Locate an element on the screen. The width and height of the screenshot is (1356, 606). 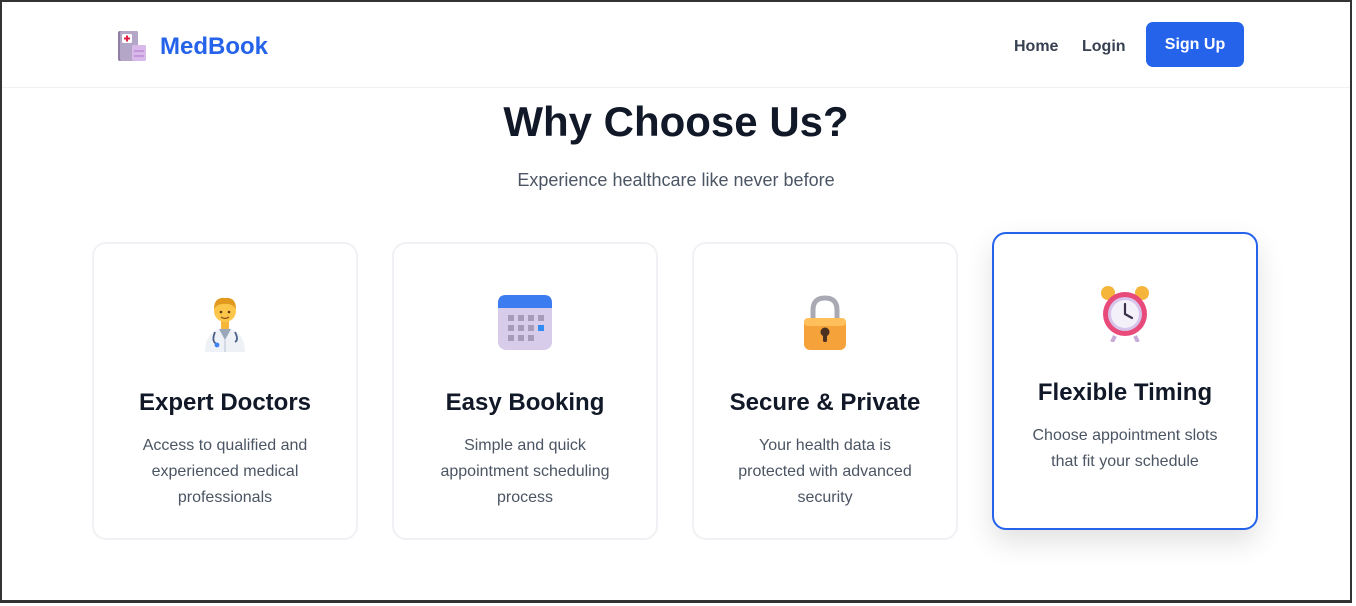
alarm-clock-icon is located at coordinates (1125, 314).